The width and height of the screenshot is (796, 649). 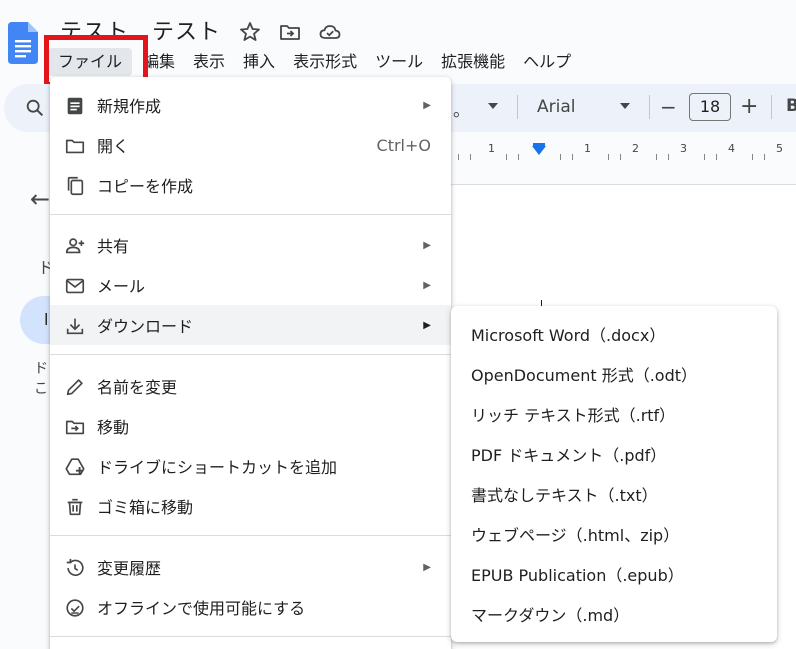 I want to click on download-html: ウェブページ（.html、zip）, so click(x=614, y=534).